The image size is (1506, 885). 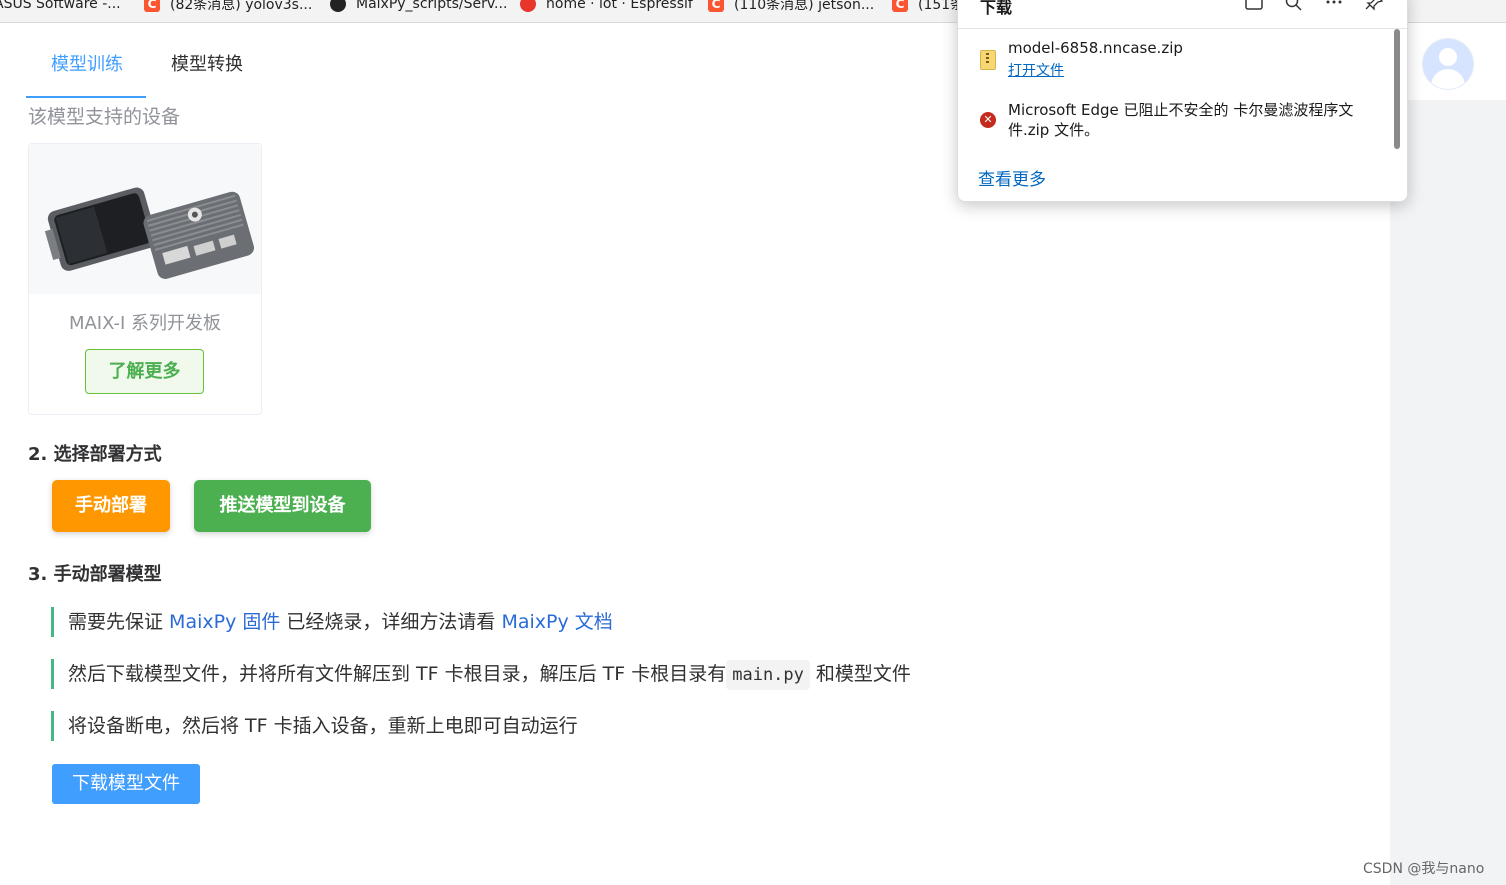 I want to click on avatar-head-shape, so click(x=1448, y=57).